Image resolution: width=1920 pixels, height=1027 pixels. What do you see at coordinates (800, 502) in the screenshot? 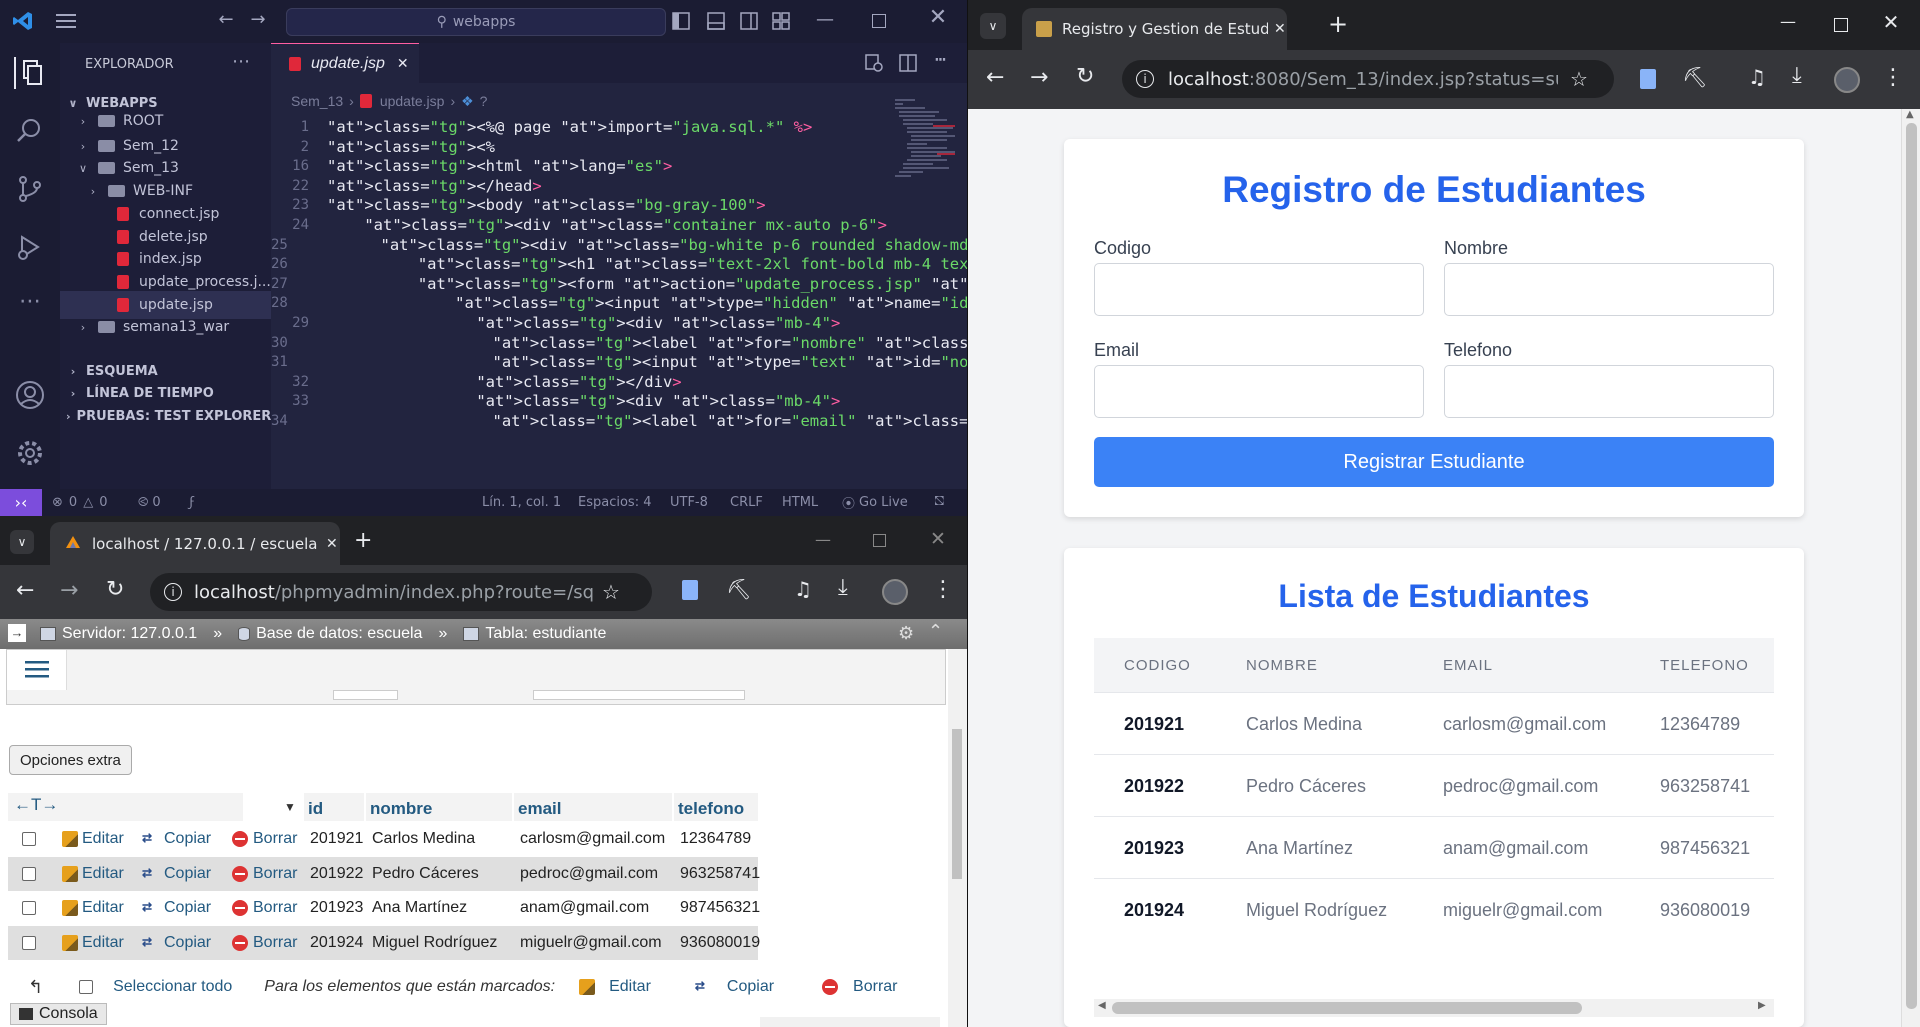
I see `language-mode: HTML` at bounding box center [800, 502].